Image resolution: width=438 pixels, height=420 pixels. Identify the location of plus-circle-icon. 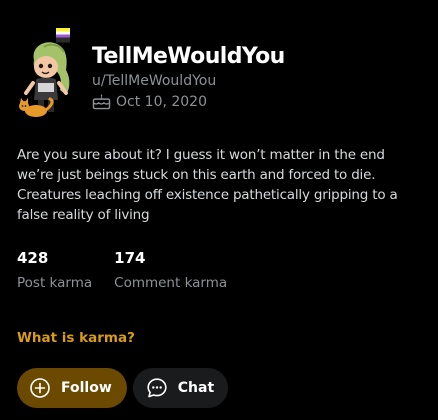
(40, 388).